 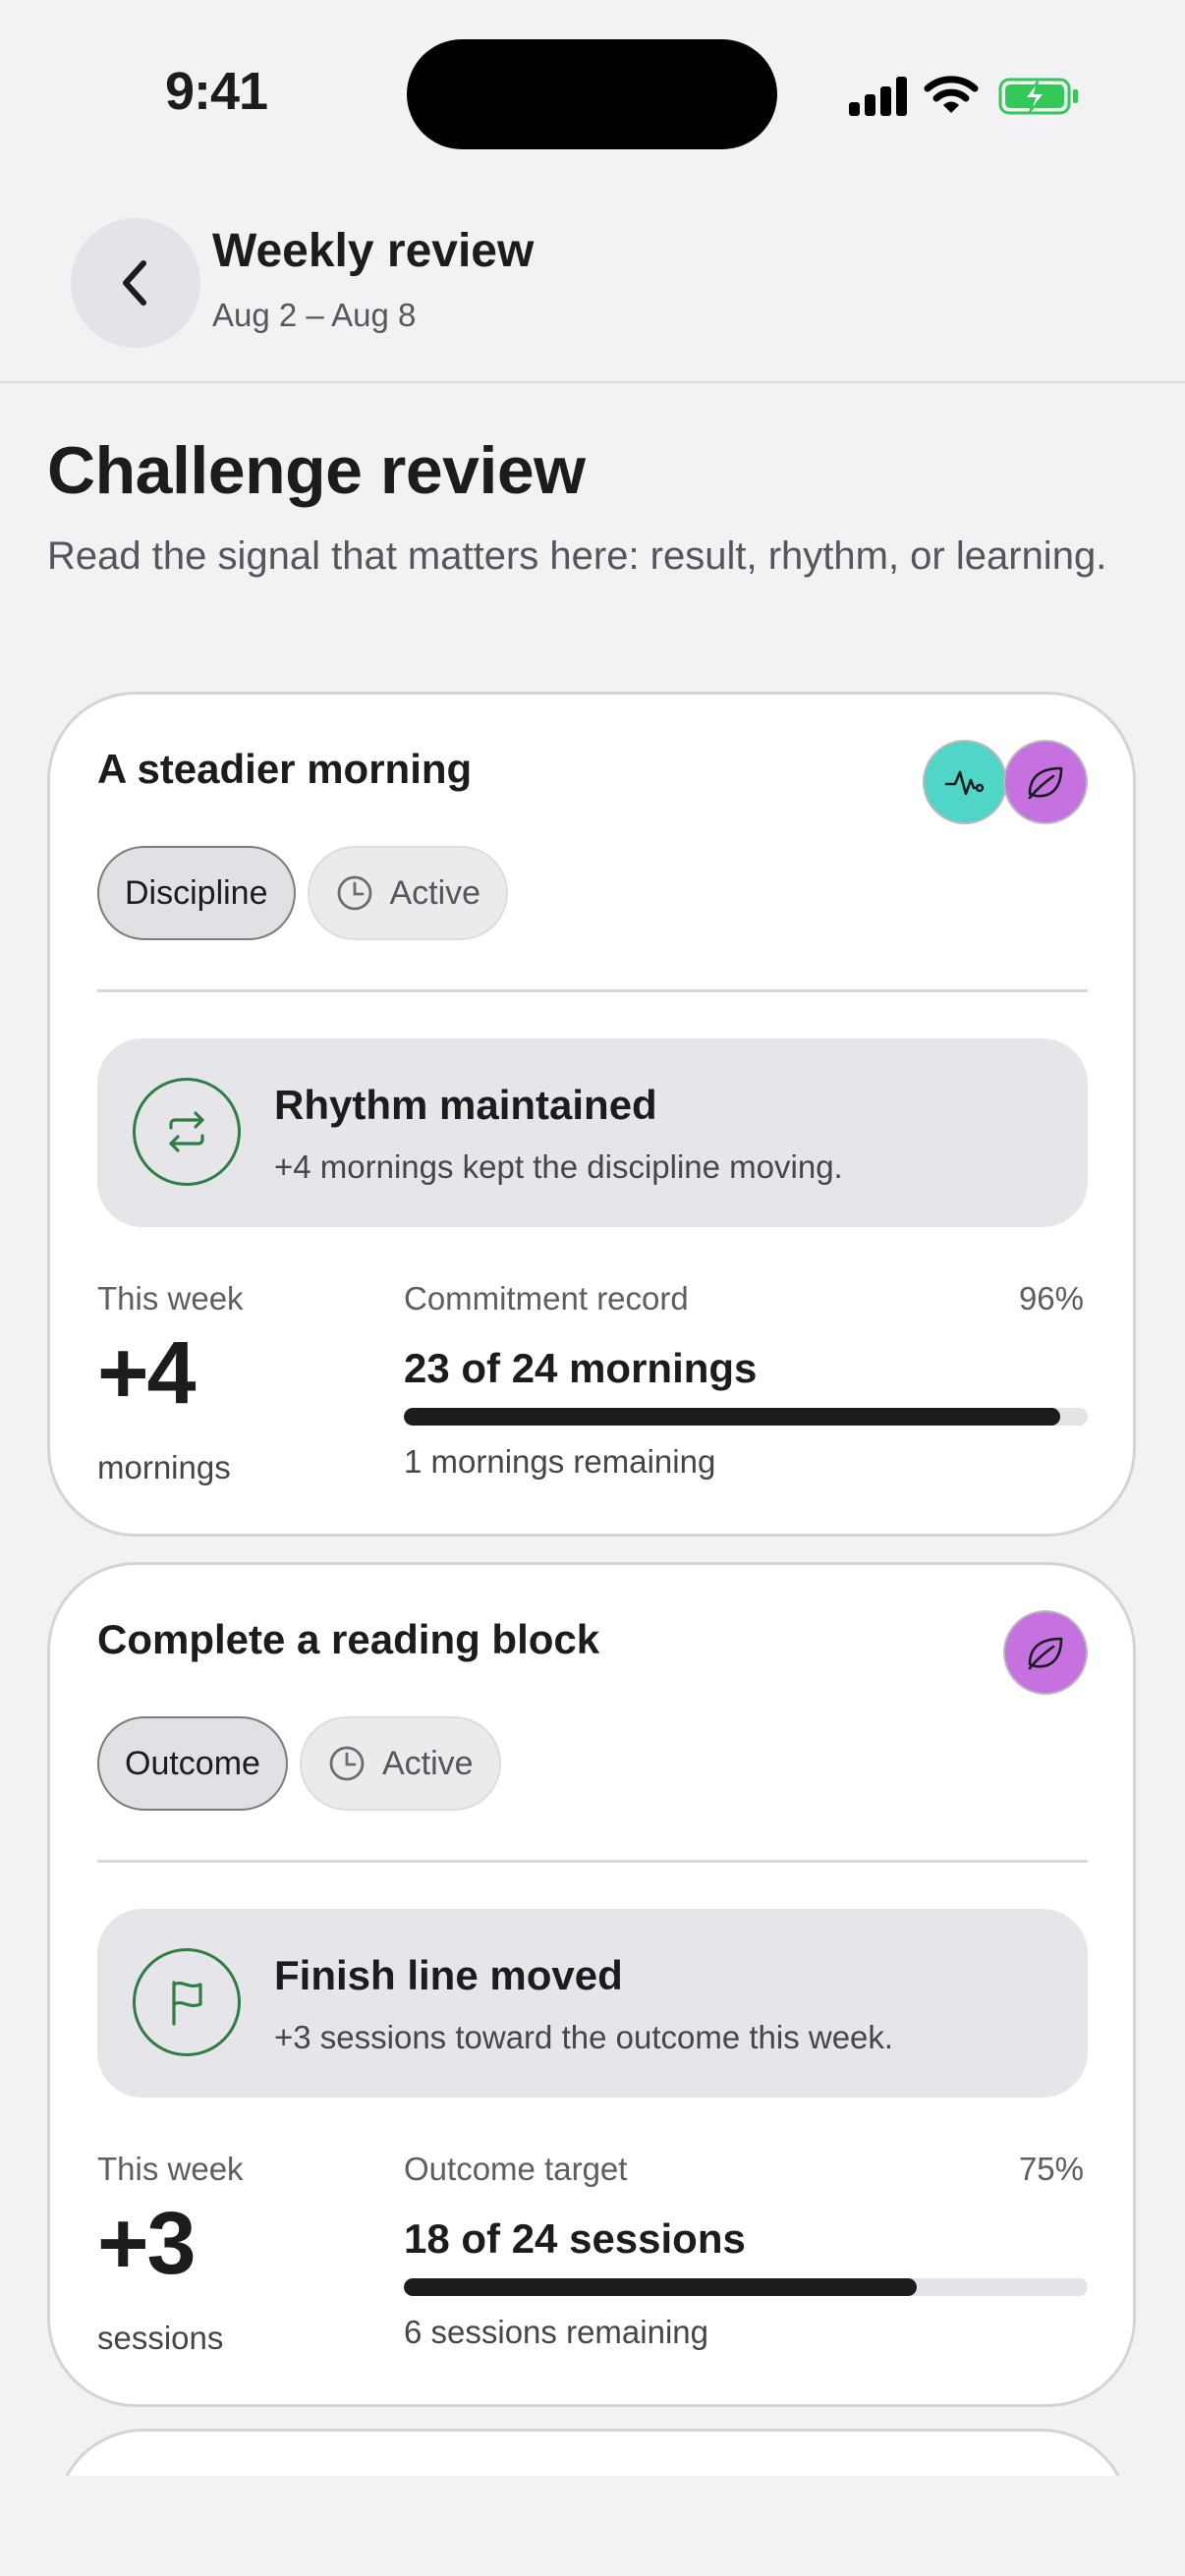 What do you see at coordinates (448, 1975) in the screenshot?
I see `callout-title: Finish line moved` at bounding box center [448, 1975].